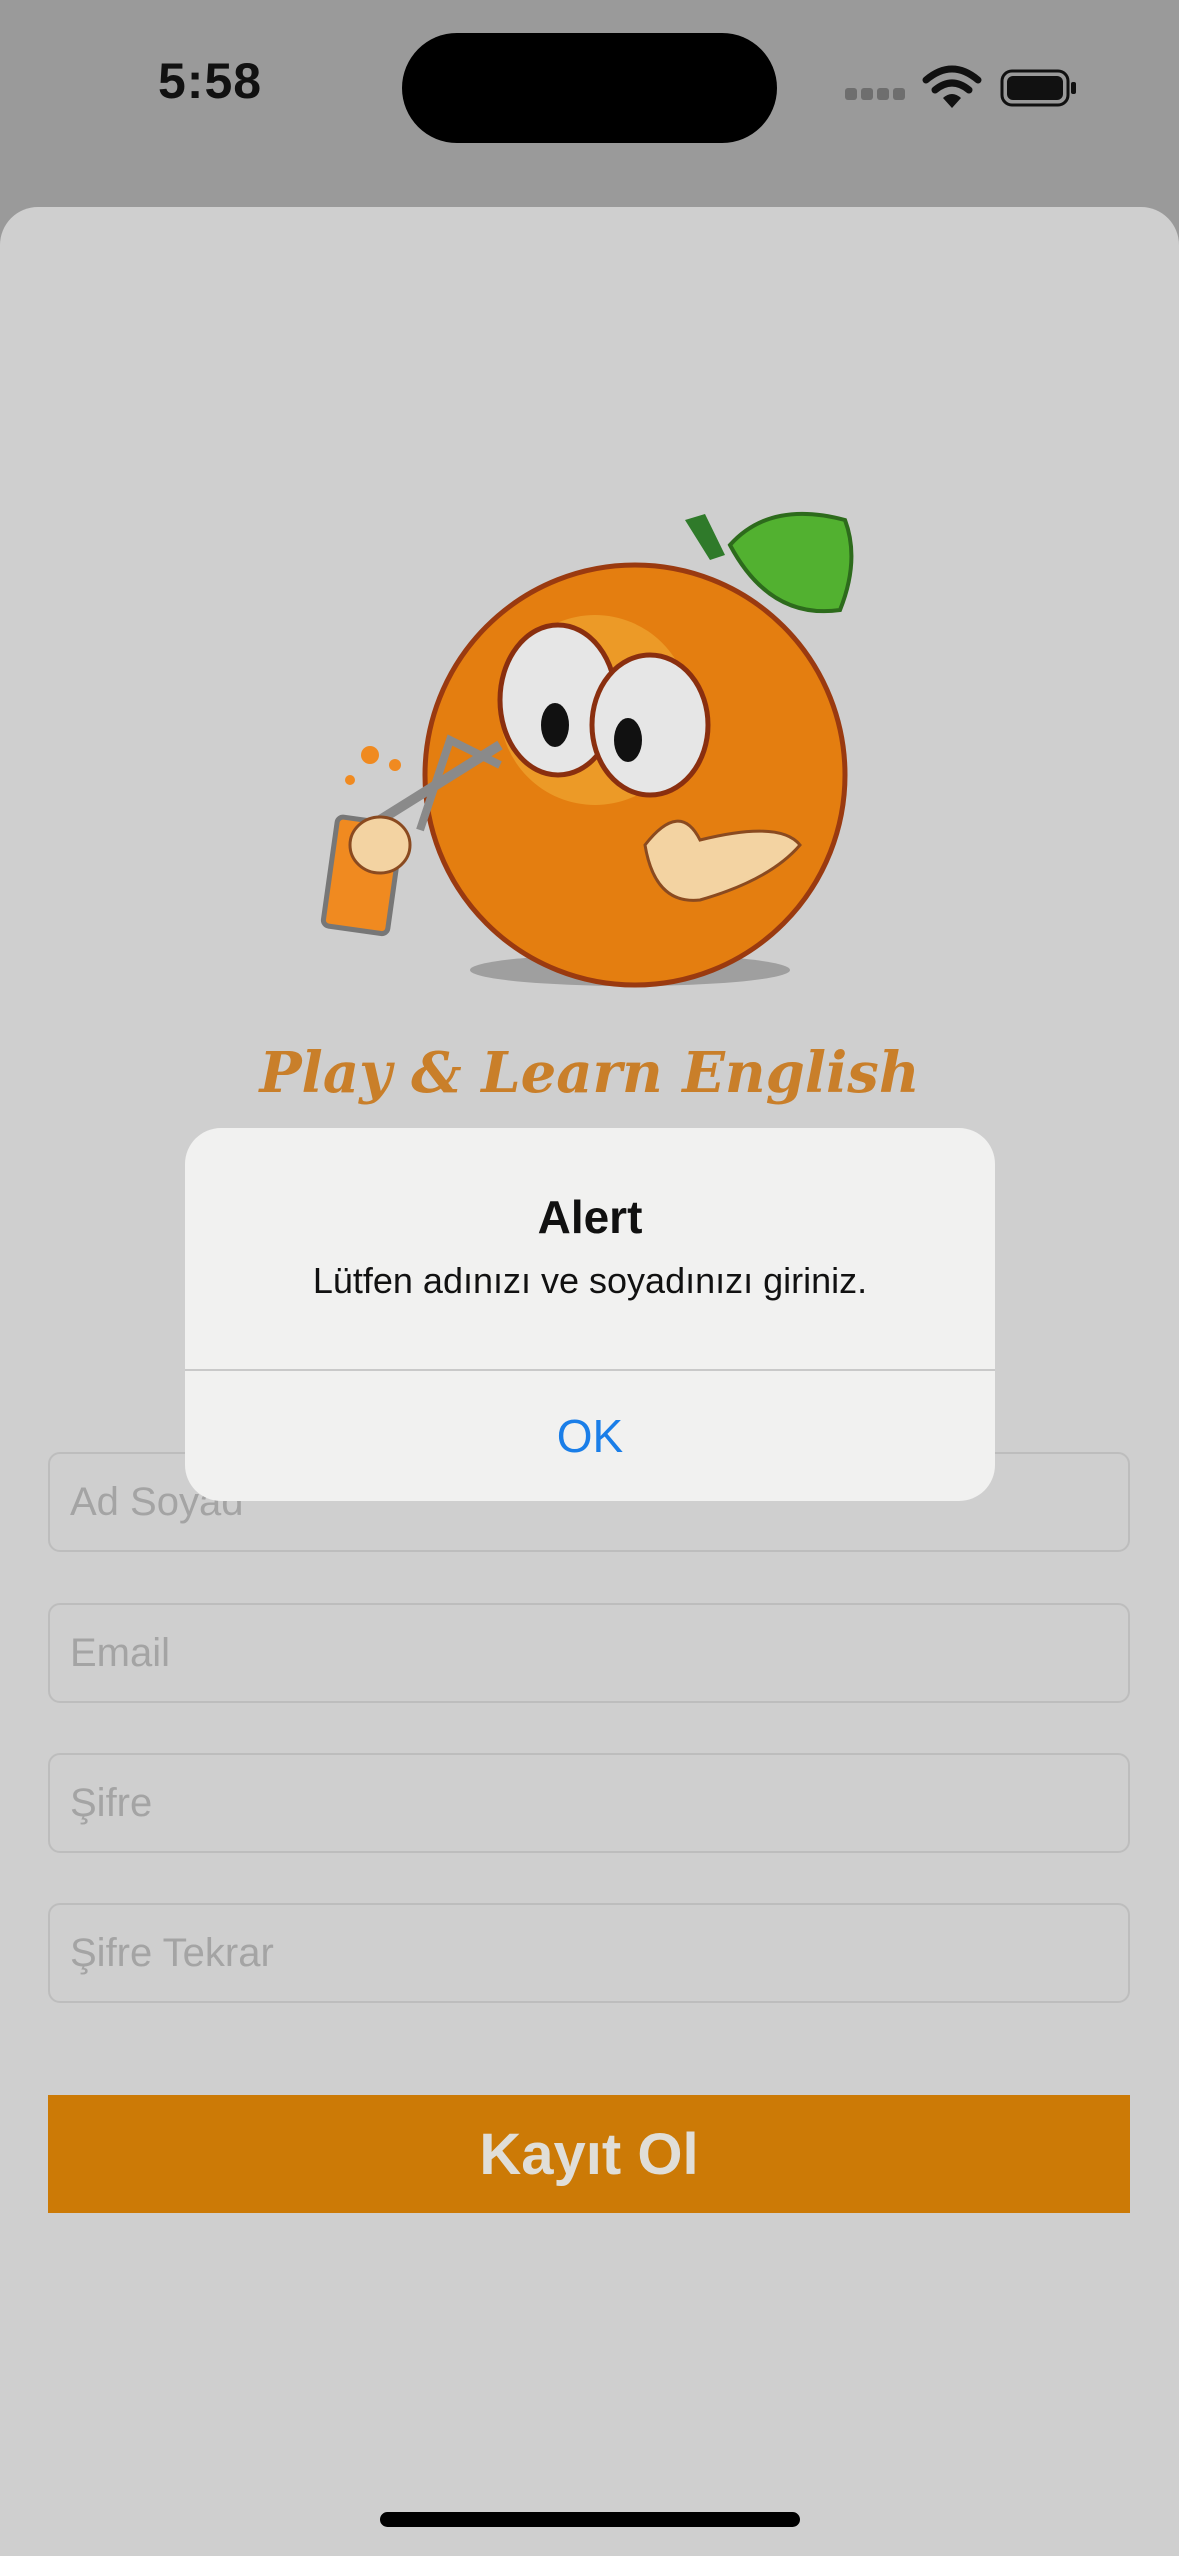  I want to click on orange-mascot-logo, so click(587, 749).